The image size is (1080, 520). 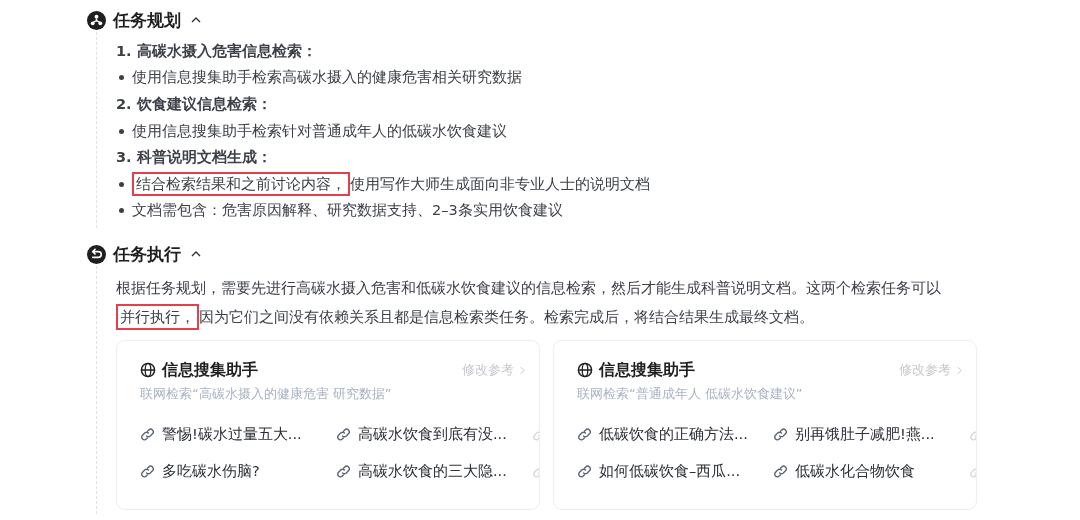 I want to click on step-heading: 2. 饮食建议信息检索：, so click(x=194, y=104).